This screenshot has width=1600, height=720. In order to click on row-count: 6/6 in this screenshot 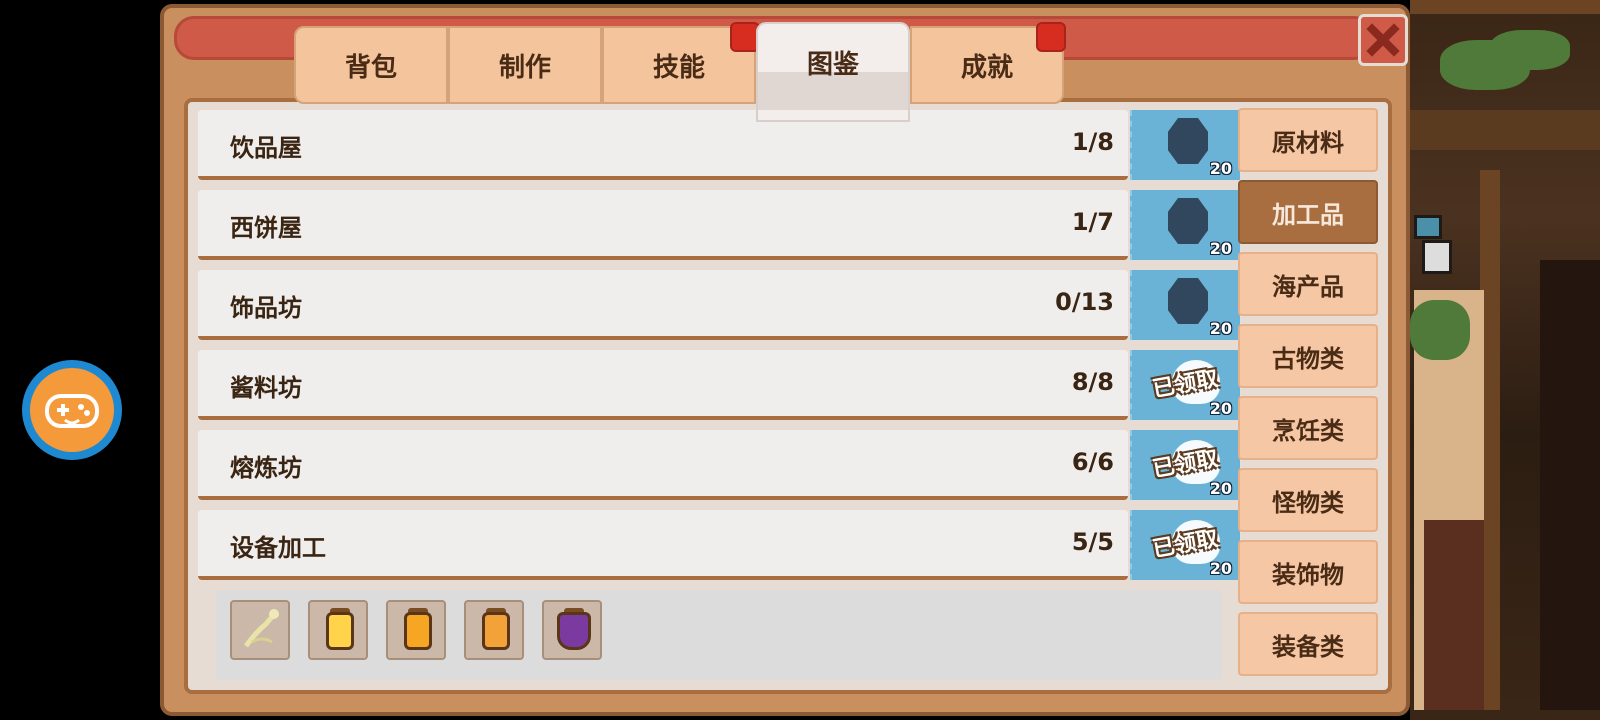, I will do `click(1092, 462)`.